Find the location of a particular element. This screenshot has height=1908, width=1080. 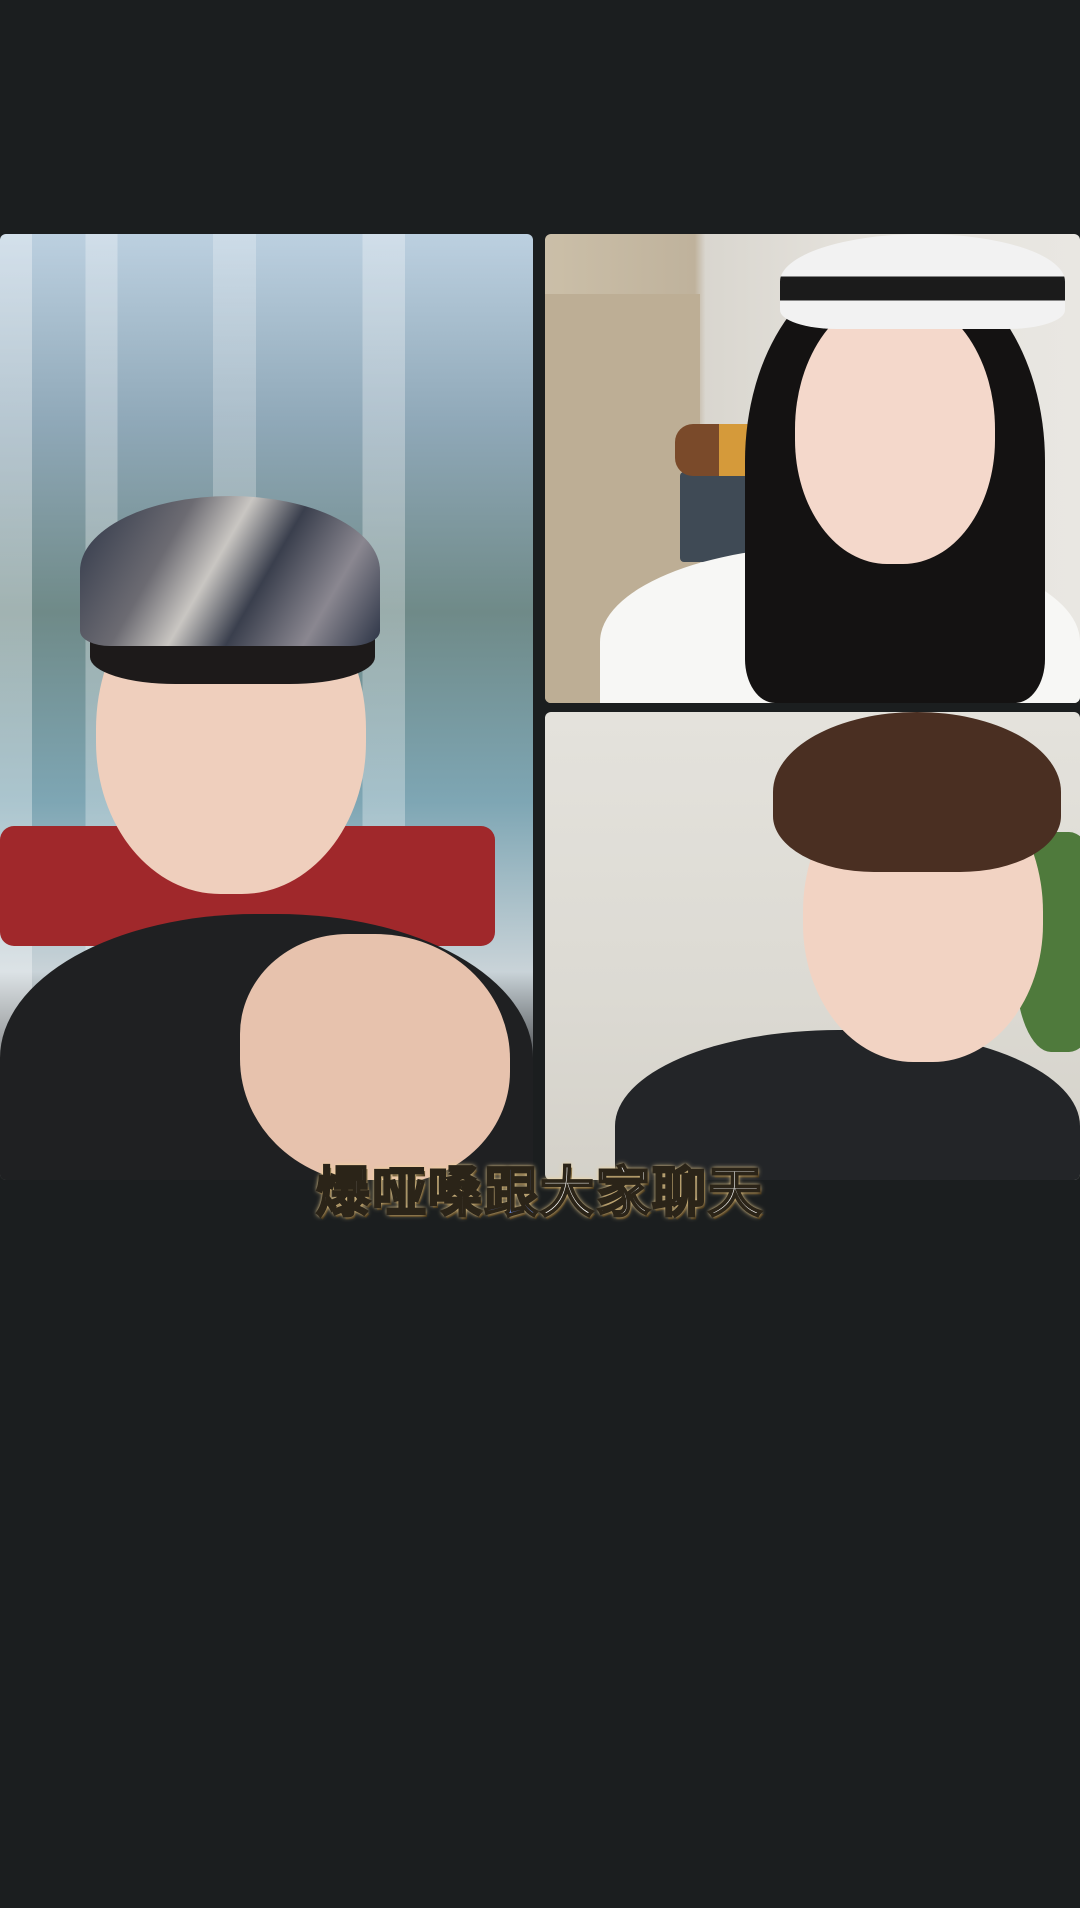

caption-text-before: 爆哑嗓 is located at coordinates (399, 1192).